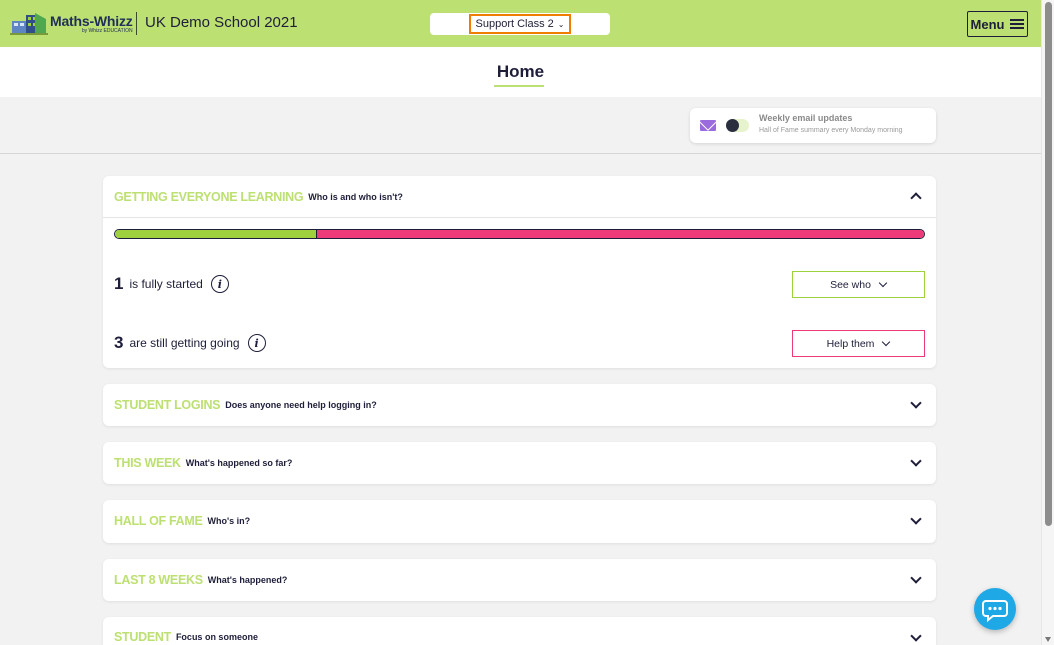 Image resolution: width=1054 pixels, height=645 pixels. What do you see at coordinates (519, 631) in the screenshot?
I see `section-student: STUDENT Focus on someone` at bounding box center [519, 631].